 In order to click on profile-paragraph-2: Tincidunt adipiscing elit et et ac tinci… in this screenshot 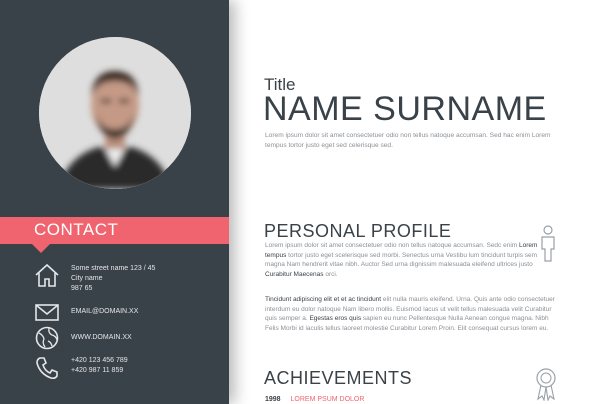, I will do `click(410, 314)`.